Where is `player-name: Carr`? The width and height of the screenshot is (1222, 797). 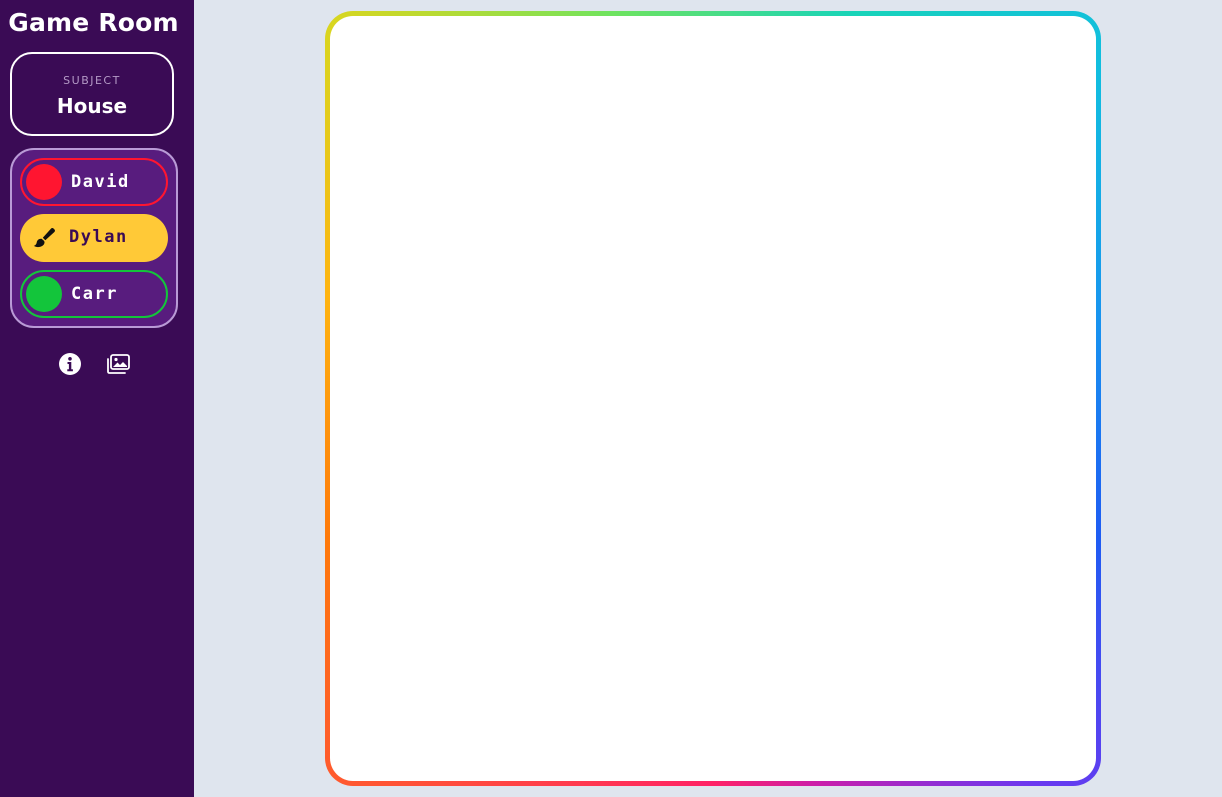
player-name: Carr is located at coordinates (94, 294).